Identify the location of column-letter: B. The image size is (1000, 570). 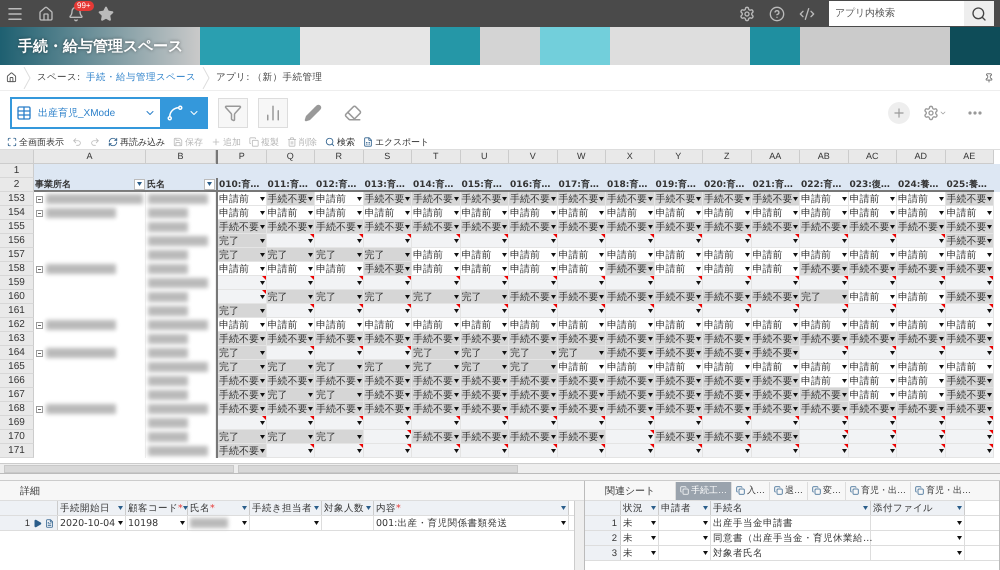
(181, 157).